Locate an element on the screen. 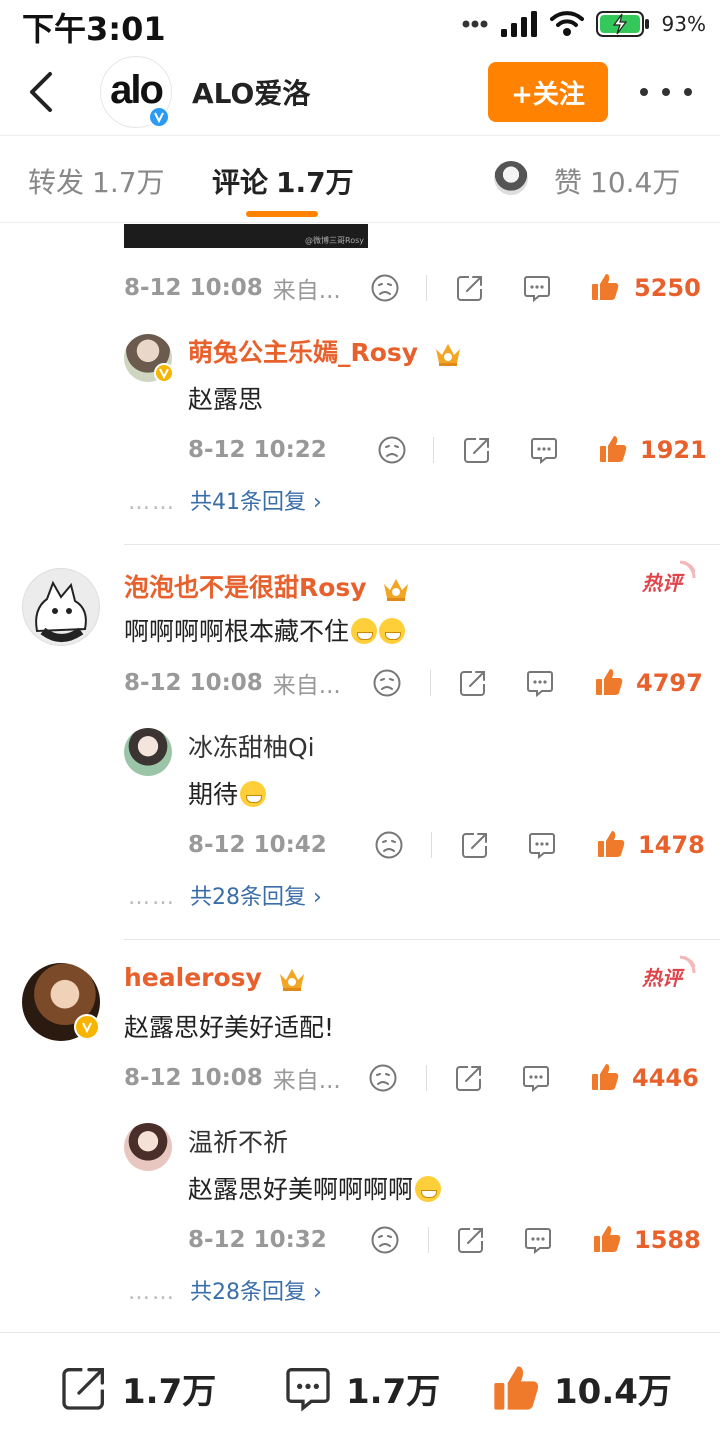  like-count: 4446 is located at coordinates (665, 1078).